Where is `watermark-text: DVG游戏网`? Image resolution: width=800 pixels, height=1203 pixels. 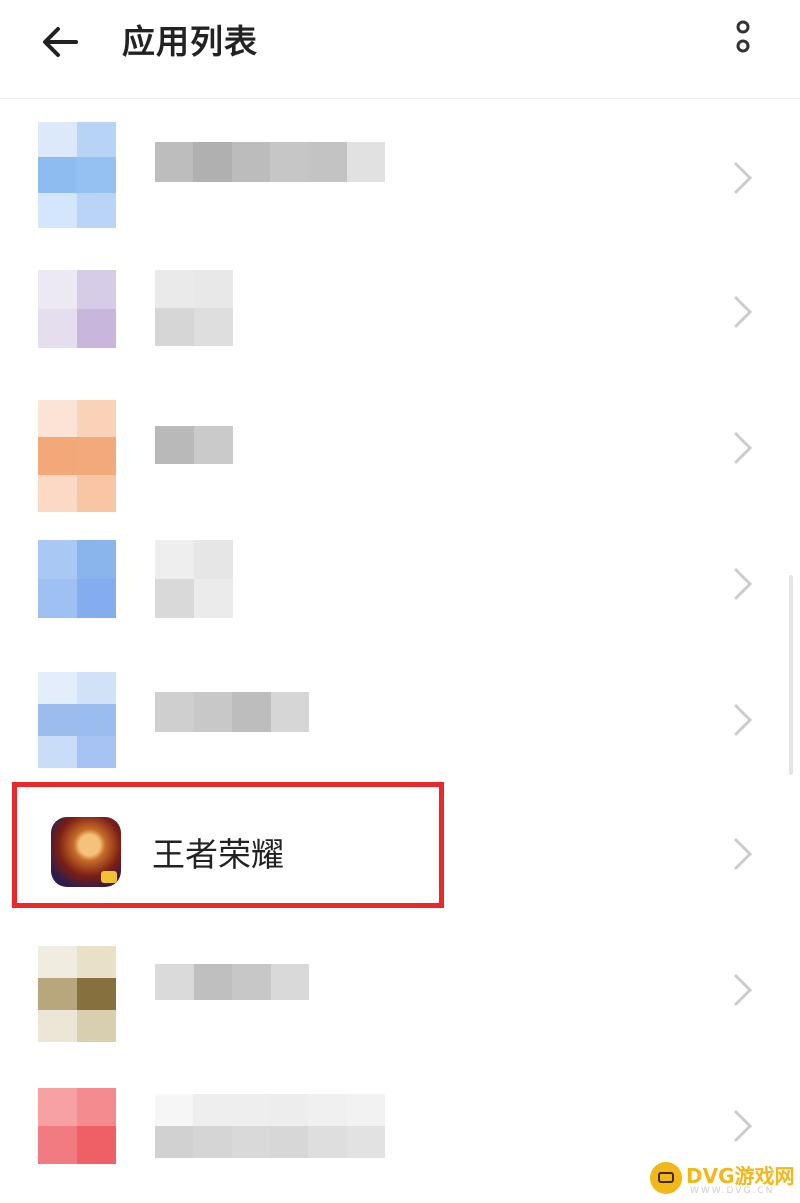 watermark-text: DVG游戏网 is located at coordinates (740, 1176).